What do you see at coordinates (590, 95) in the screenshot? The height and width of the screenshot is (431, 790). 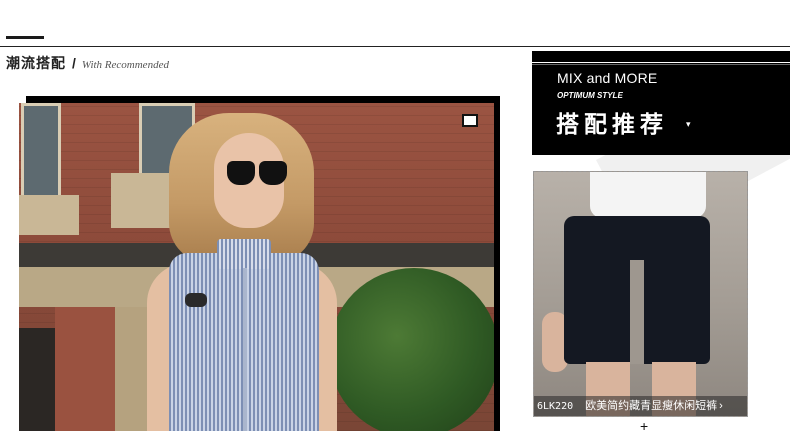 I see `promo-subheading: OPTIMUM STYLE` at bounding box center [590, 95].